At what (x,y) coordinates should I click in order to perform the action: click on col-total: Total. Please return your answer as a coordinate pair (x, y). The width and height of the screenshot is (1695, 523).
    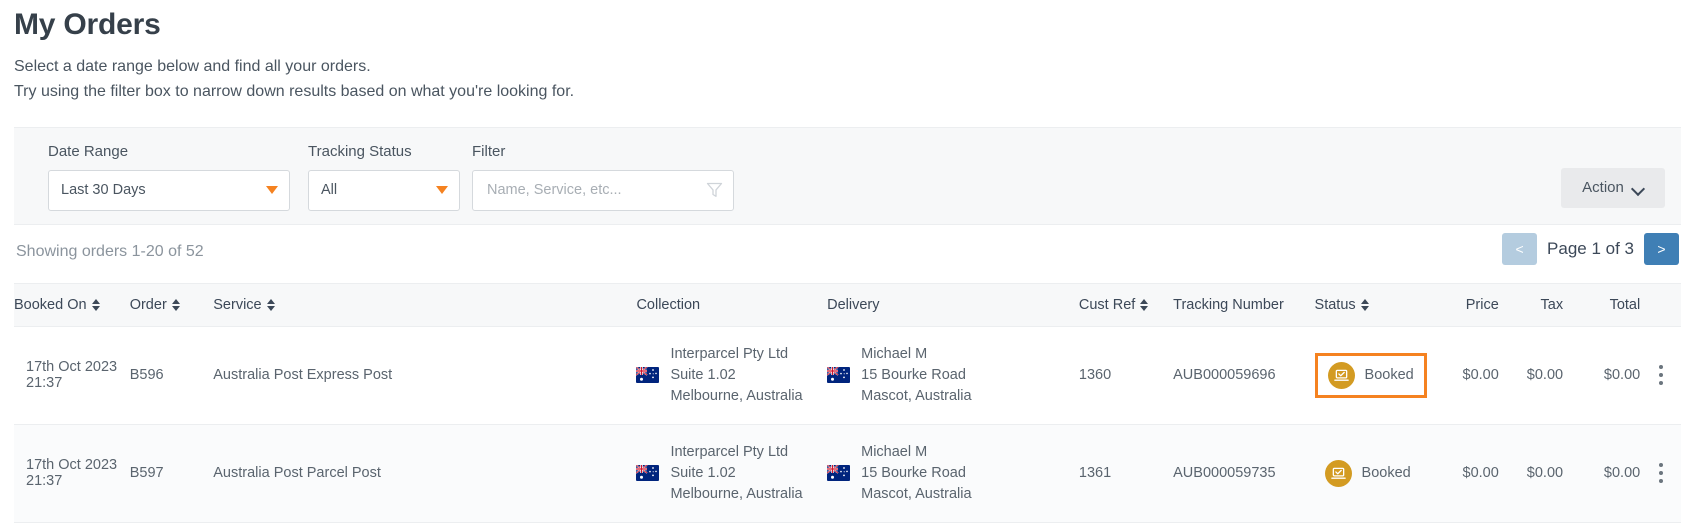
    Looking at the image, I should click on (1602, 305).